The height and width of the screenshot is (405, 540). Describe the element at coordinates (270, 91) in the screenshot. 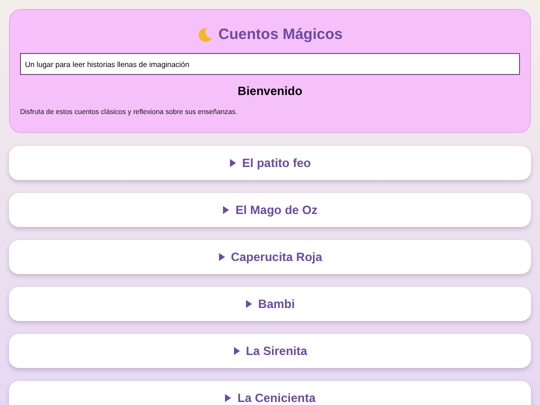

I see `welcome-heading: Bienvenido` at that location.